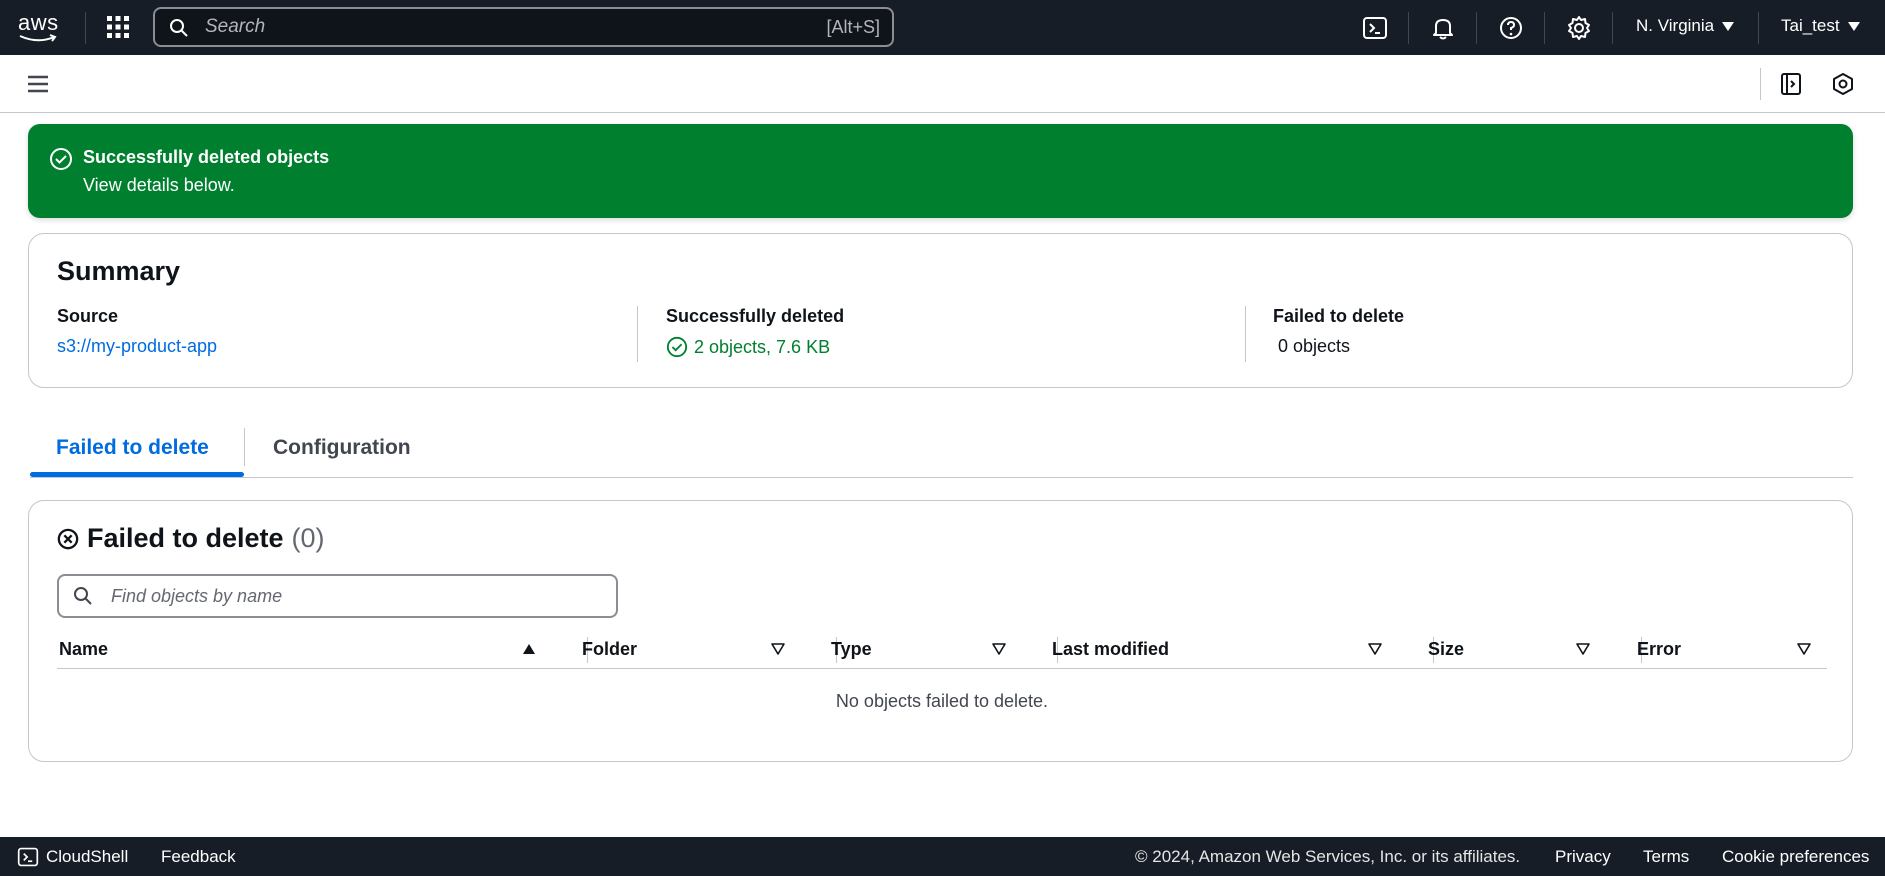 This screenshot has width=1885, height=876. Describe the element at coordinates (159, 185) in the screenshot. I see `flash-subtitle: View details below.` at that location.